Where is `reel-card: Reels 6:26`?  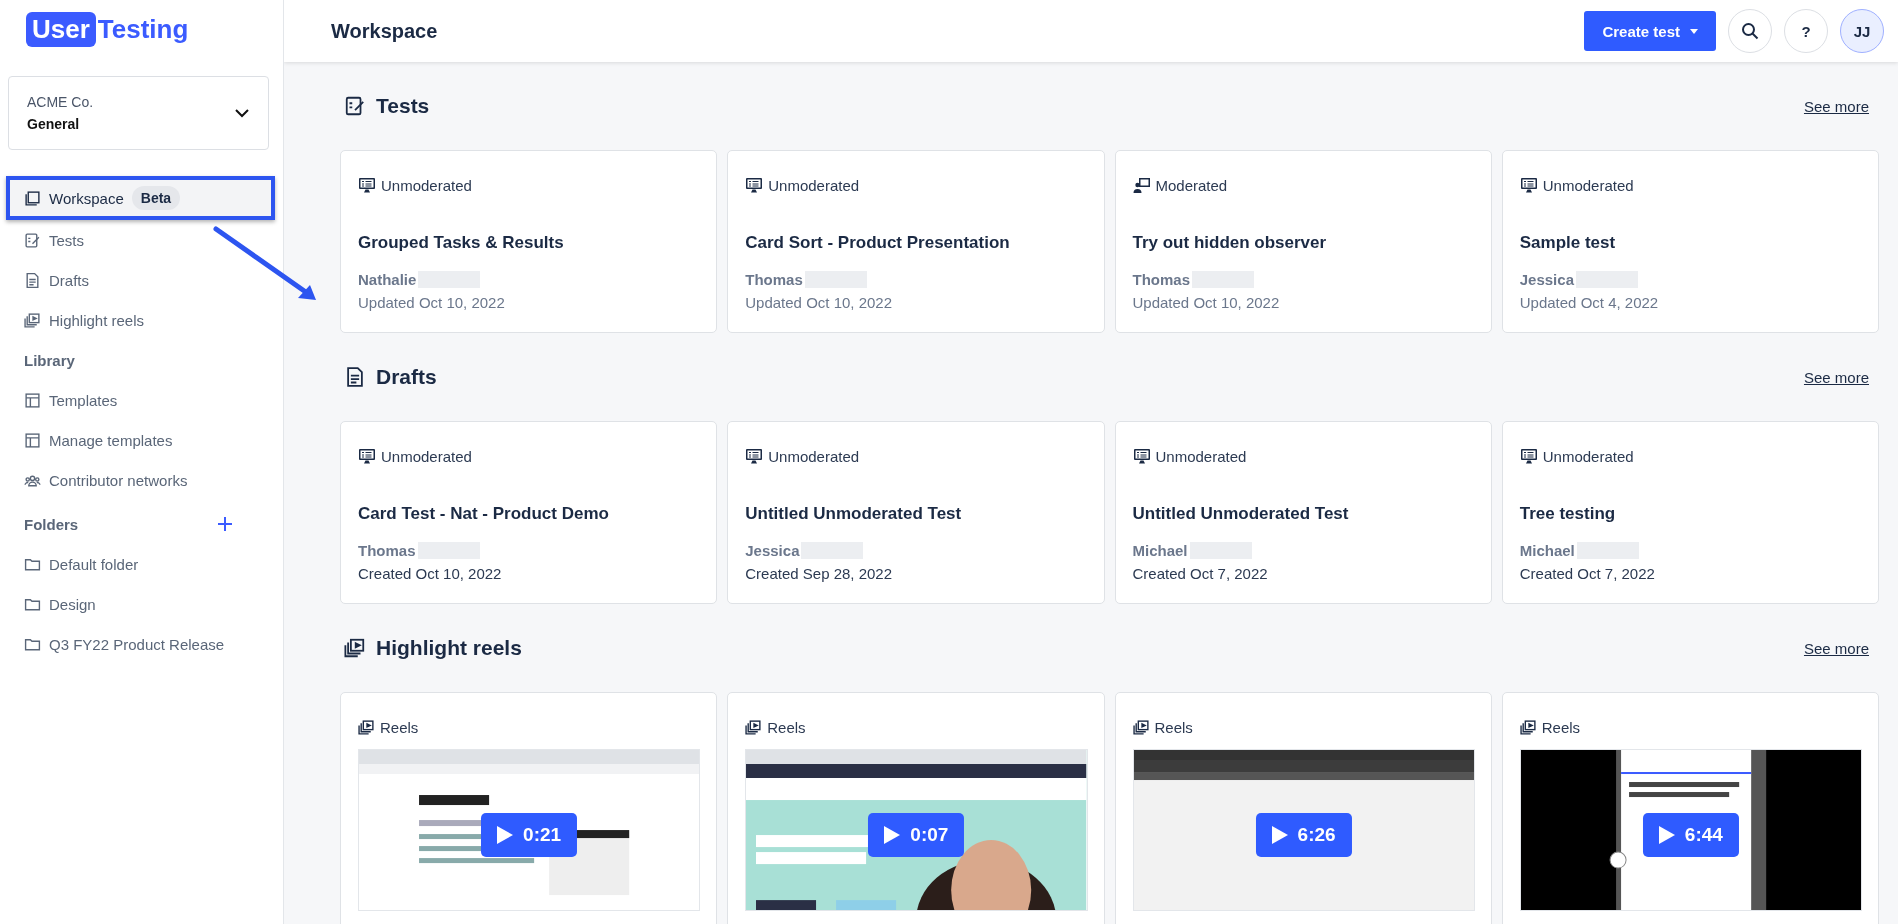
reel-card: Reels 6:26 is located at coordinates (1303, 808).